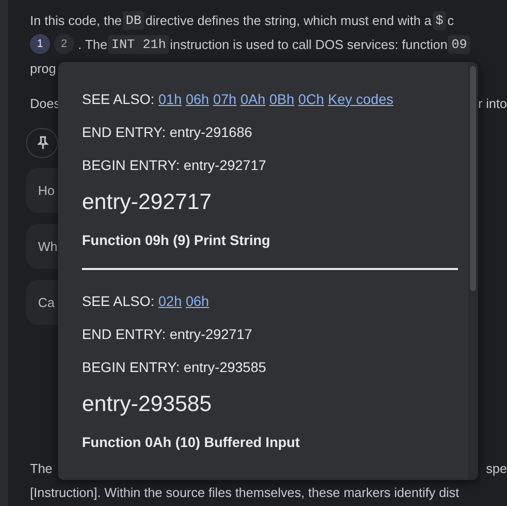  Describe the element at coordinates (361, 98) in the screenshot. I see `link: Key codes` at that location.